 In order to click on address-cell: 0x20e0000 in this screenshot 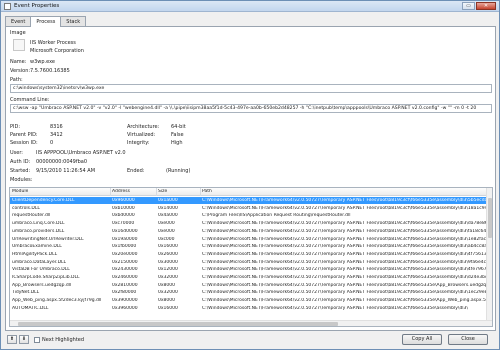, I will do `click(125, 254)`.